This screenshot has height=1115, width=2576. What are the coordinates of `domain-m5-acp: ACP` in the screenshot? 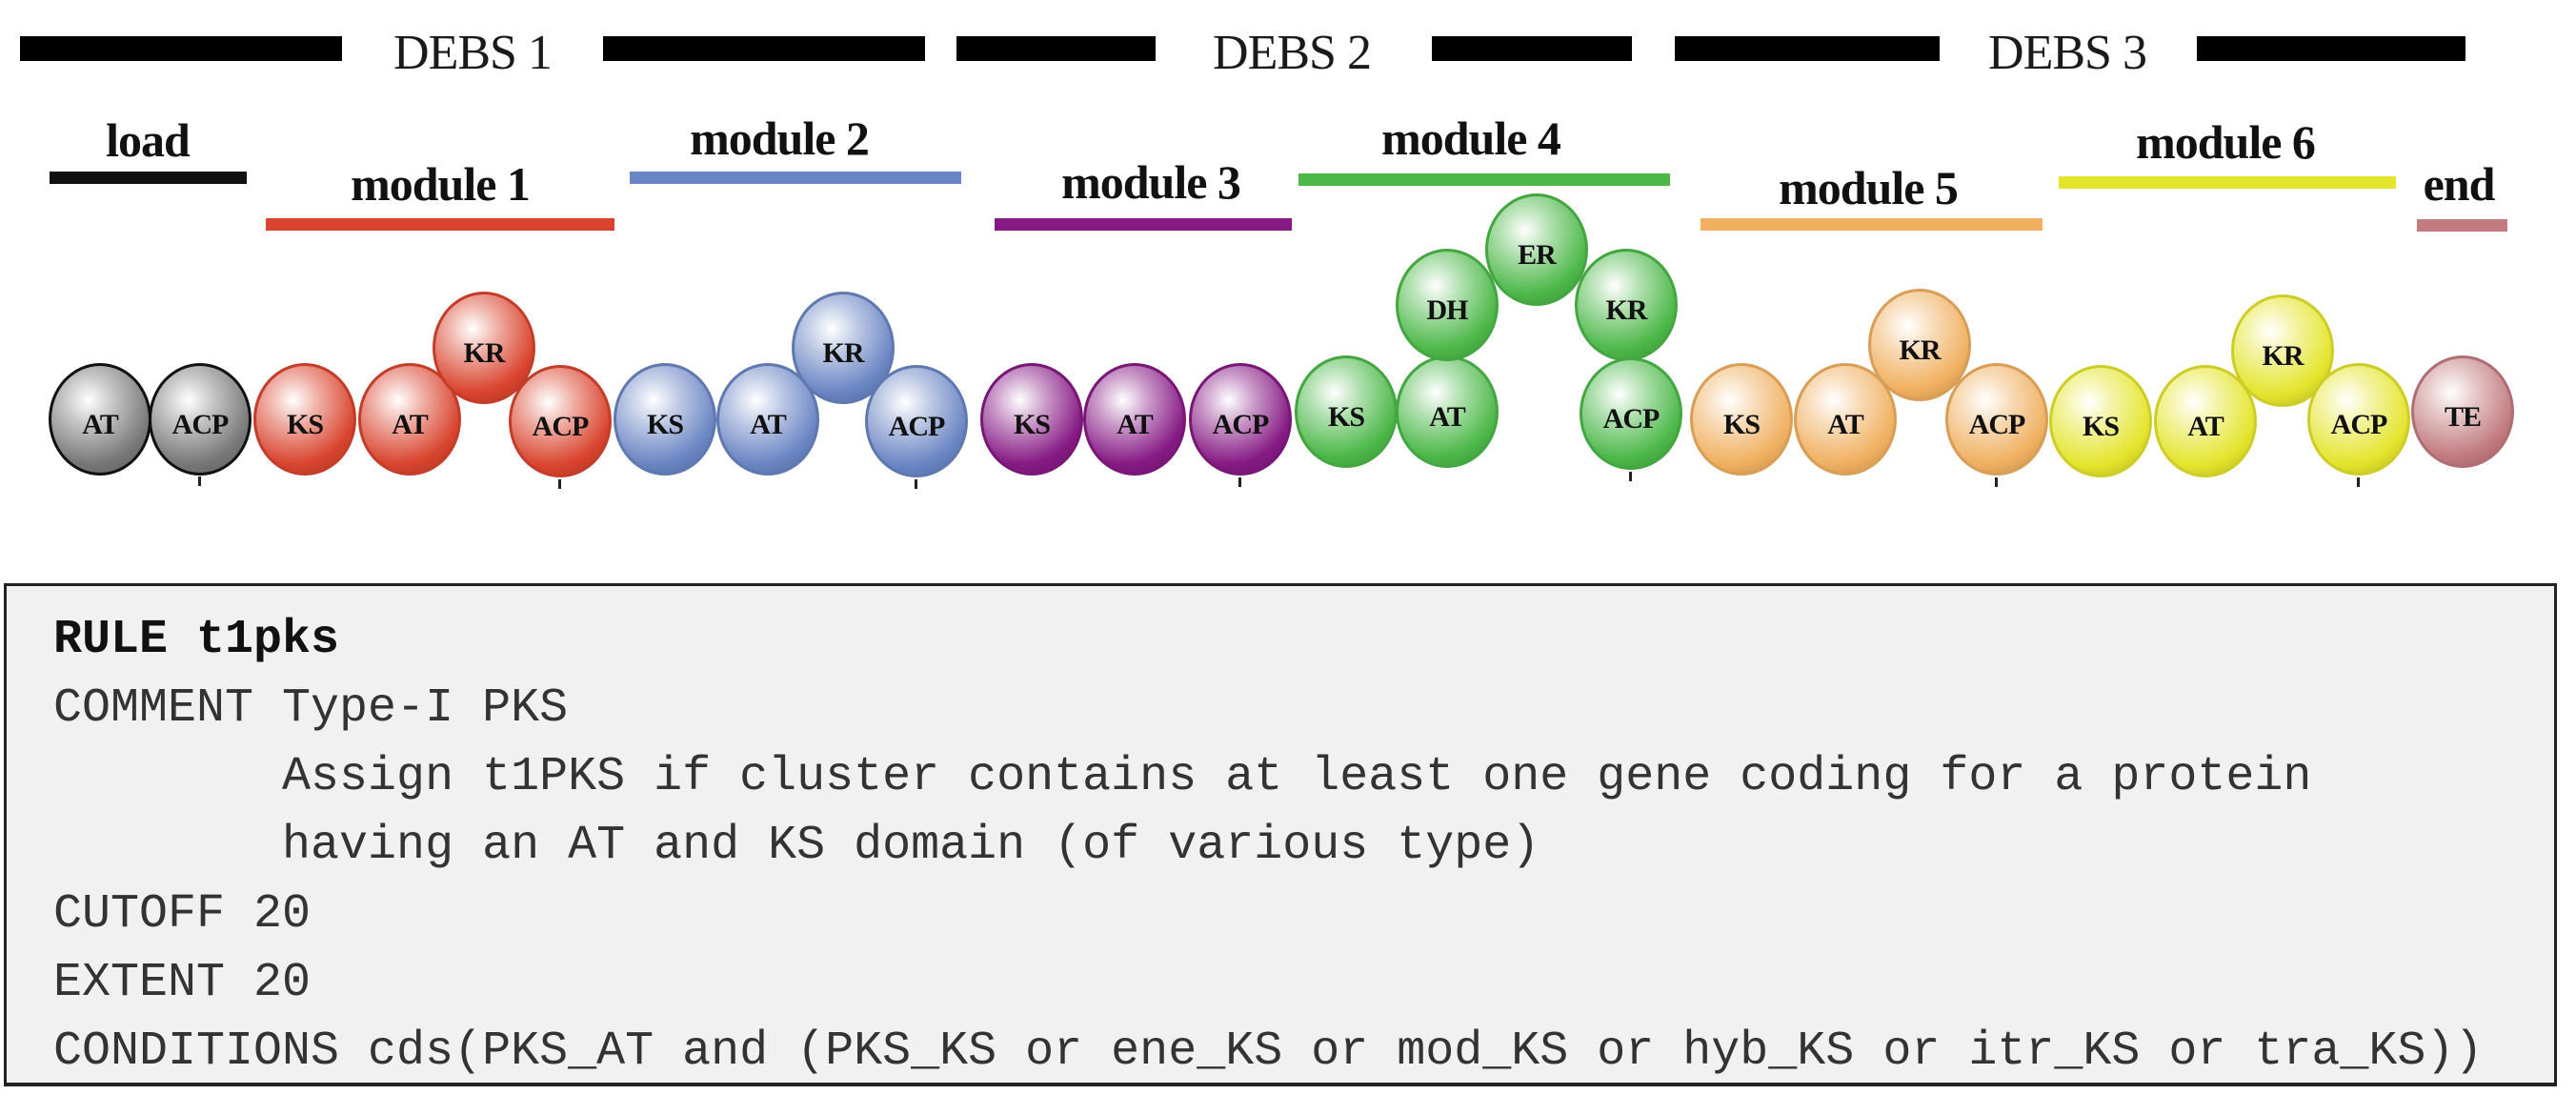 It's located at (1997, 419).